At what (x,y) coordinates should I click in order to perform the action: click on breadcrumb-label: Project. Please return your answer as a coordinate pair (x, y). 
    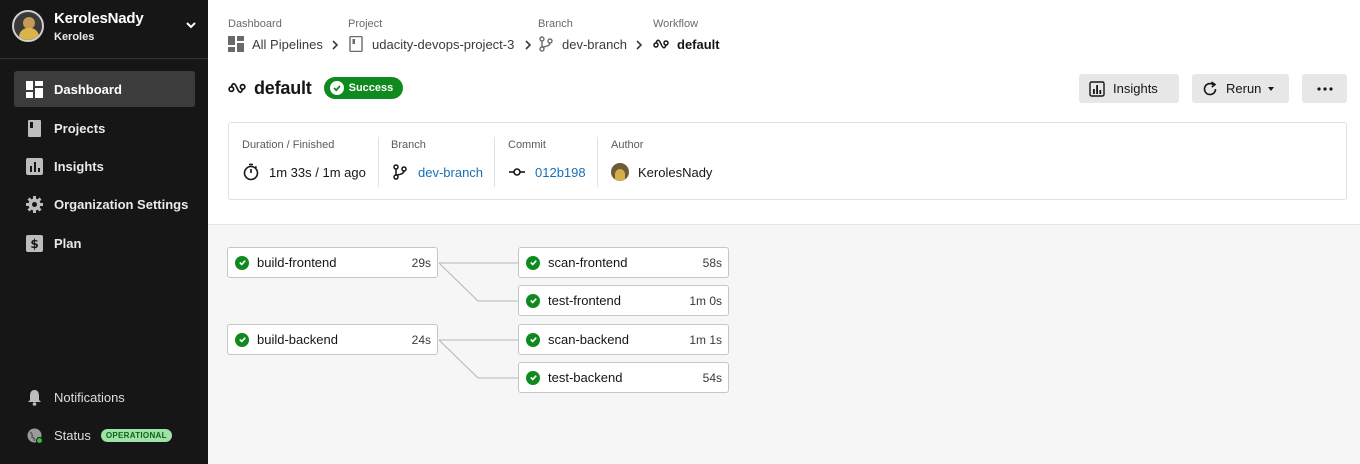
    Looking at the image, I should click on (365, 24).